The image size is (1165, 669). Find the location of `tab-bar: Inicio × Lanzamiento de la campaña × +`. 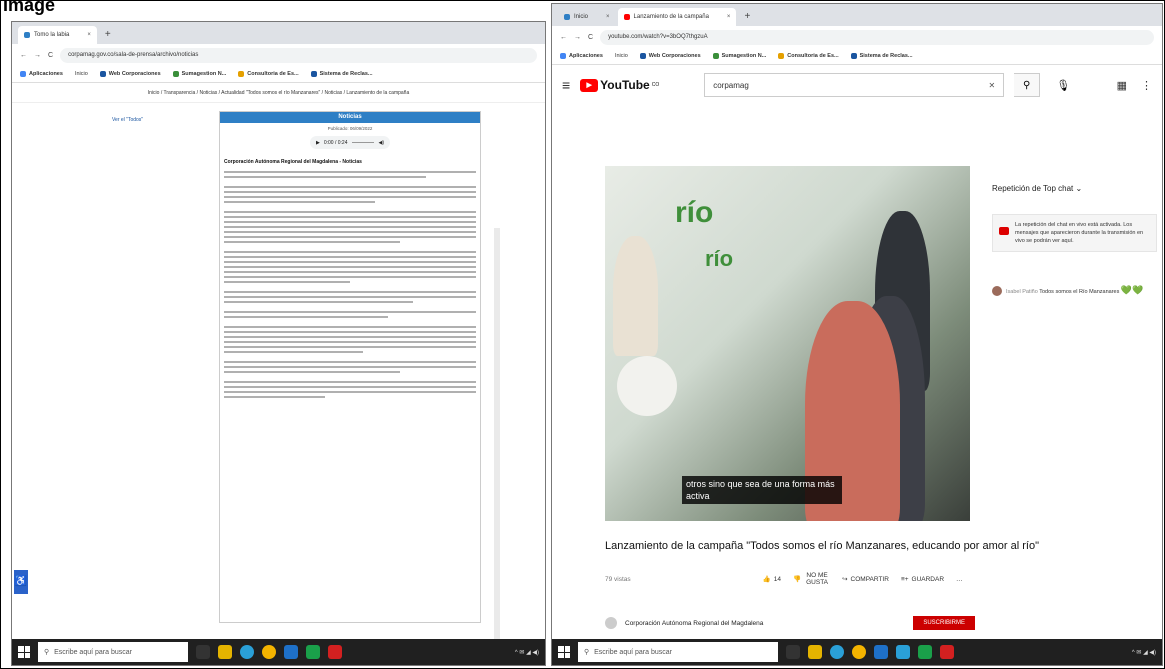

tab-bar: Inicio × Lanzamiento de la campaña × + is located at coordinates (857, 15).